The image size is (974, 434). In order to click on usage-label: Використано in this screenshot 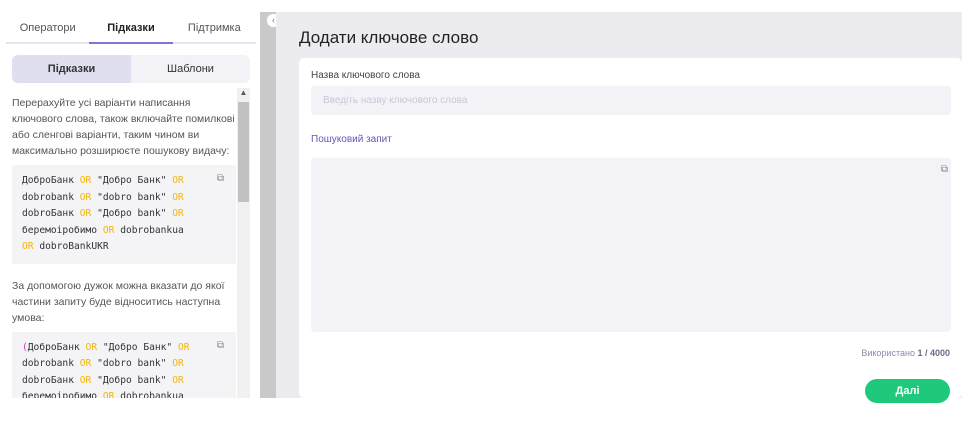, I will do `click(888, 353)`.